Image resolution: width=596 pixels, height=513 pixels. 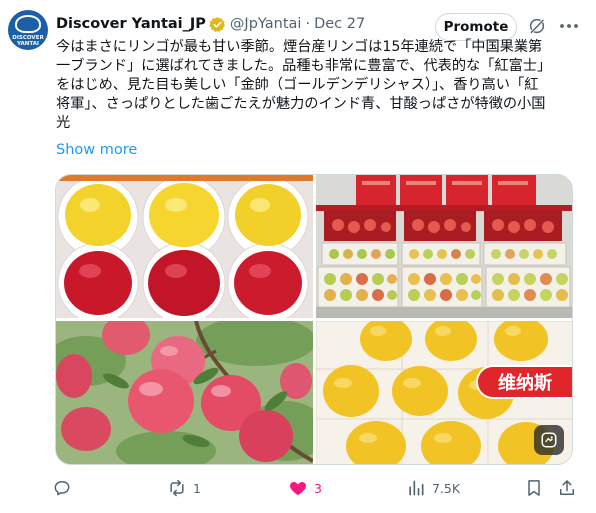 I want to click on alt-text-icon, so click(x=549, y=440).